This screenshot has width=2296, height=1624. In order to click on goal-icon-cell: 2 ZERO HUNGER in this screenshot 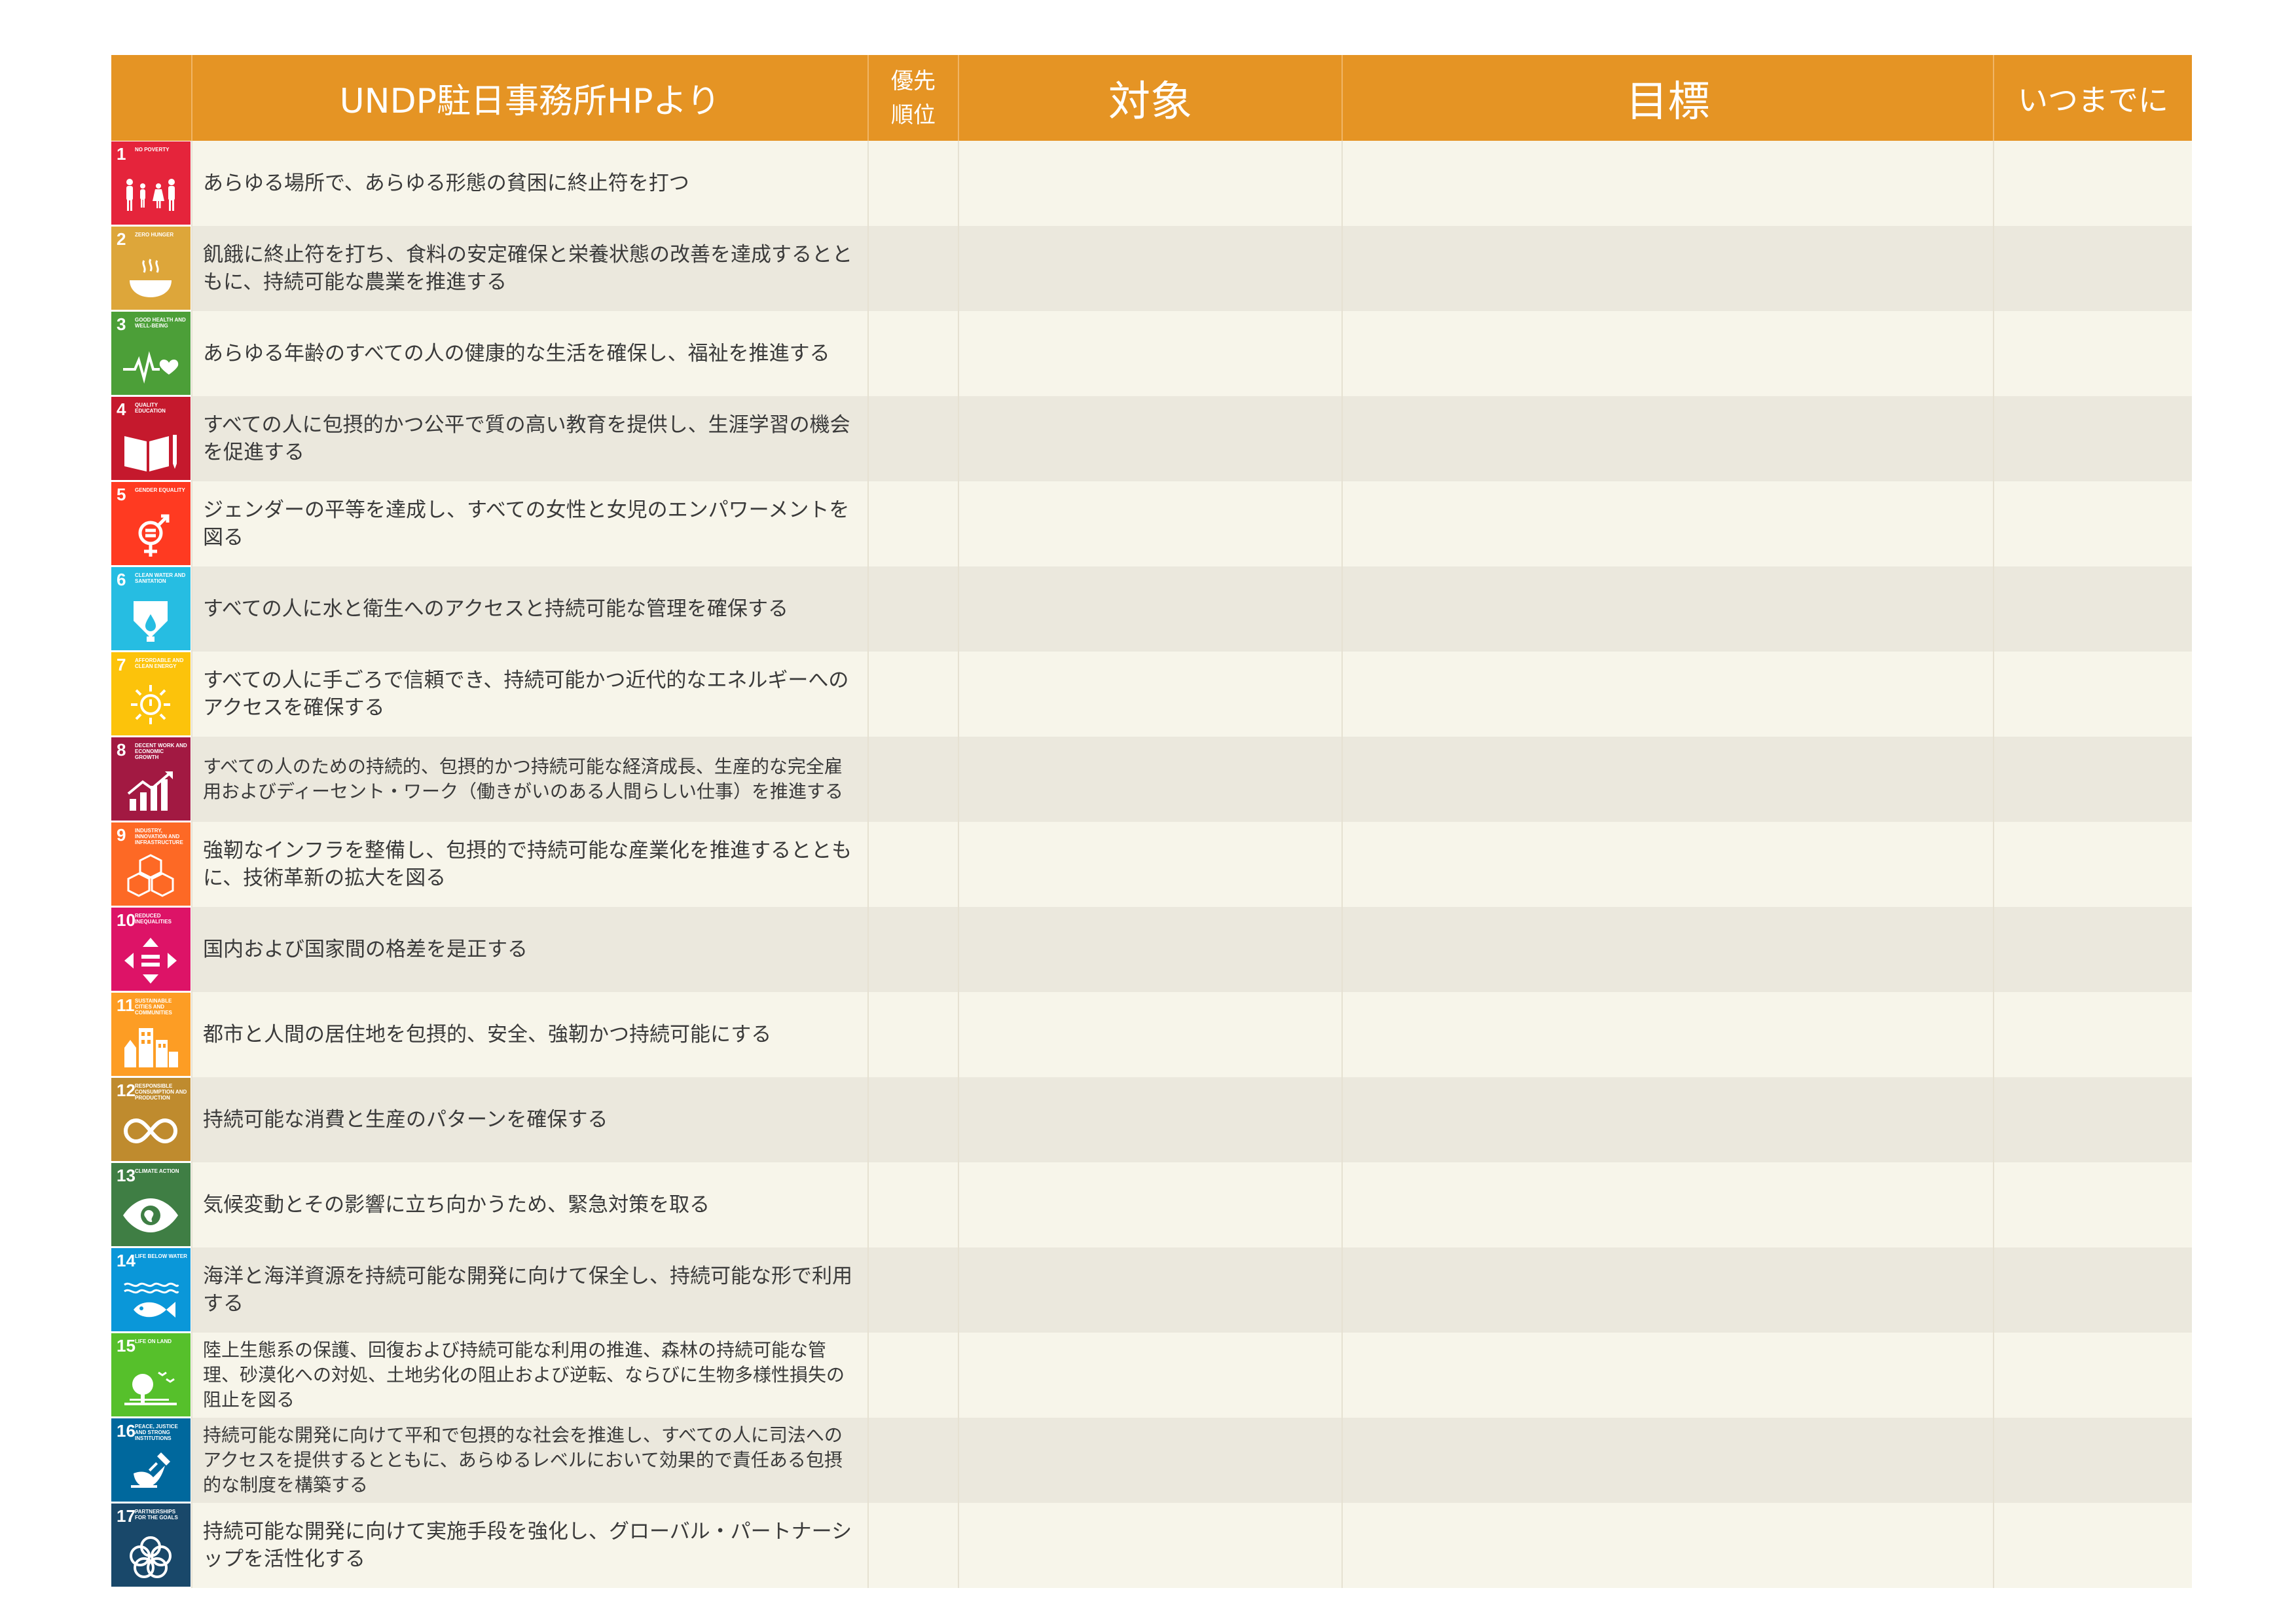, I will do `click(151, 268)`.